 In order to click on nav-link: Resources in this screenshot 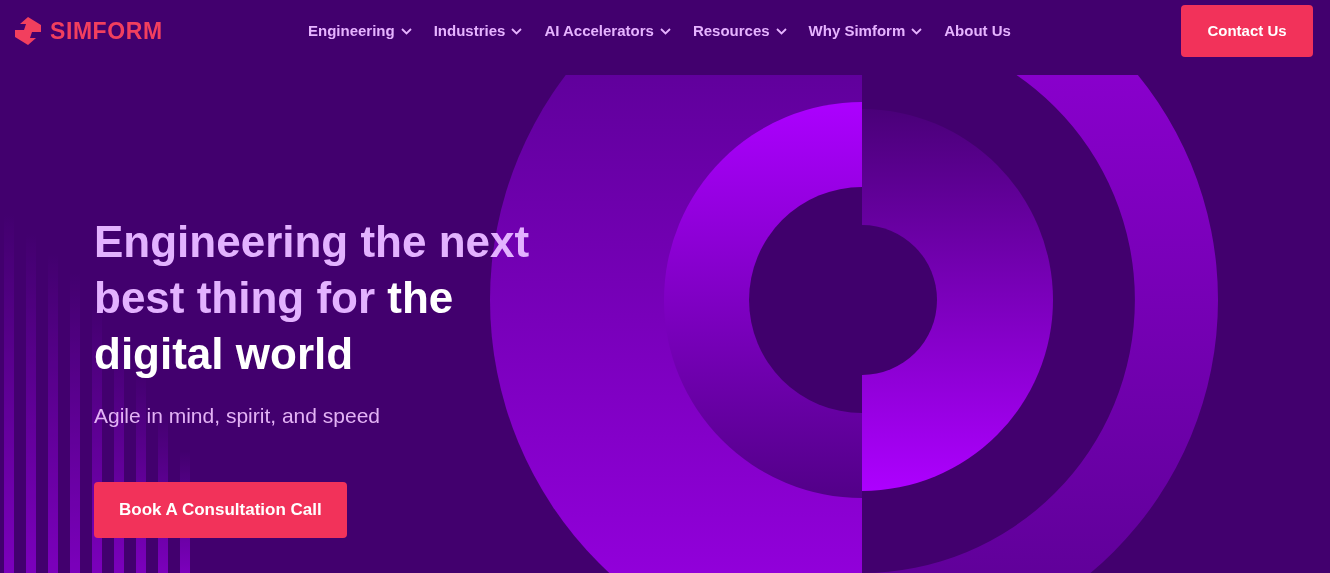, I will do `click(739, 31)`.